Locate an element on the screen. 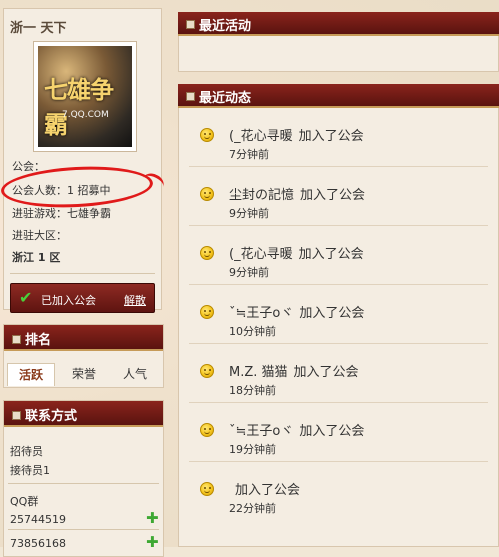 The image size is (499, 557). logo-image: 七雄争霸 7.QQ.COM is located at coordinates (85, 96).